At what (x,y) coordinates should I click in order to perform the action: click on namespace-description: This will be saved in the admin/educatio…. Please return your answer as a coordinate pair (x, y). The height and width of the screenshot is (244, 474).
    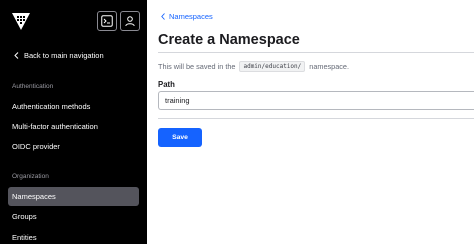
    Looking at the image, I should click on (253, 66).